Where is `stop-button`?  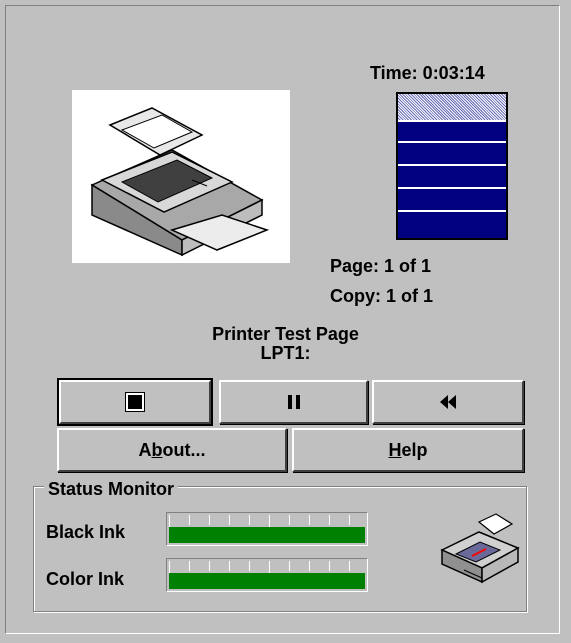
stop-button is located at coordinates (135, 402).